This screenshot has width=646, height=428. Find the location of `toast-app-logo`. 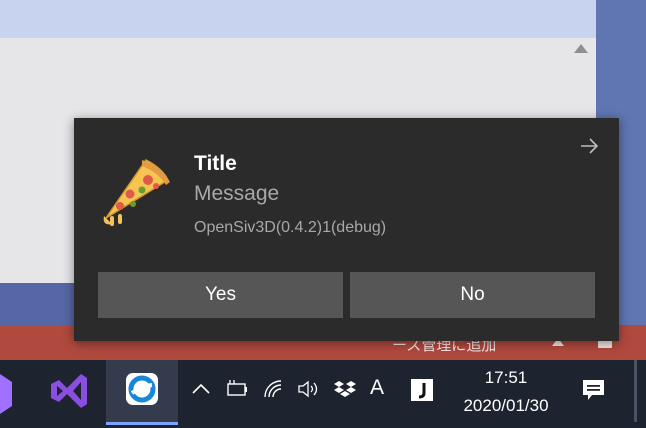

toast-app-logo is located at coordinates (136, 194).